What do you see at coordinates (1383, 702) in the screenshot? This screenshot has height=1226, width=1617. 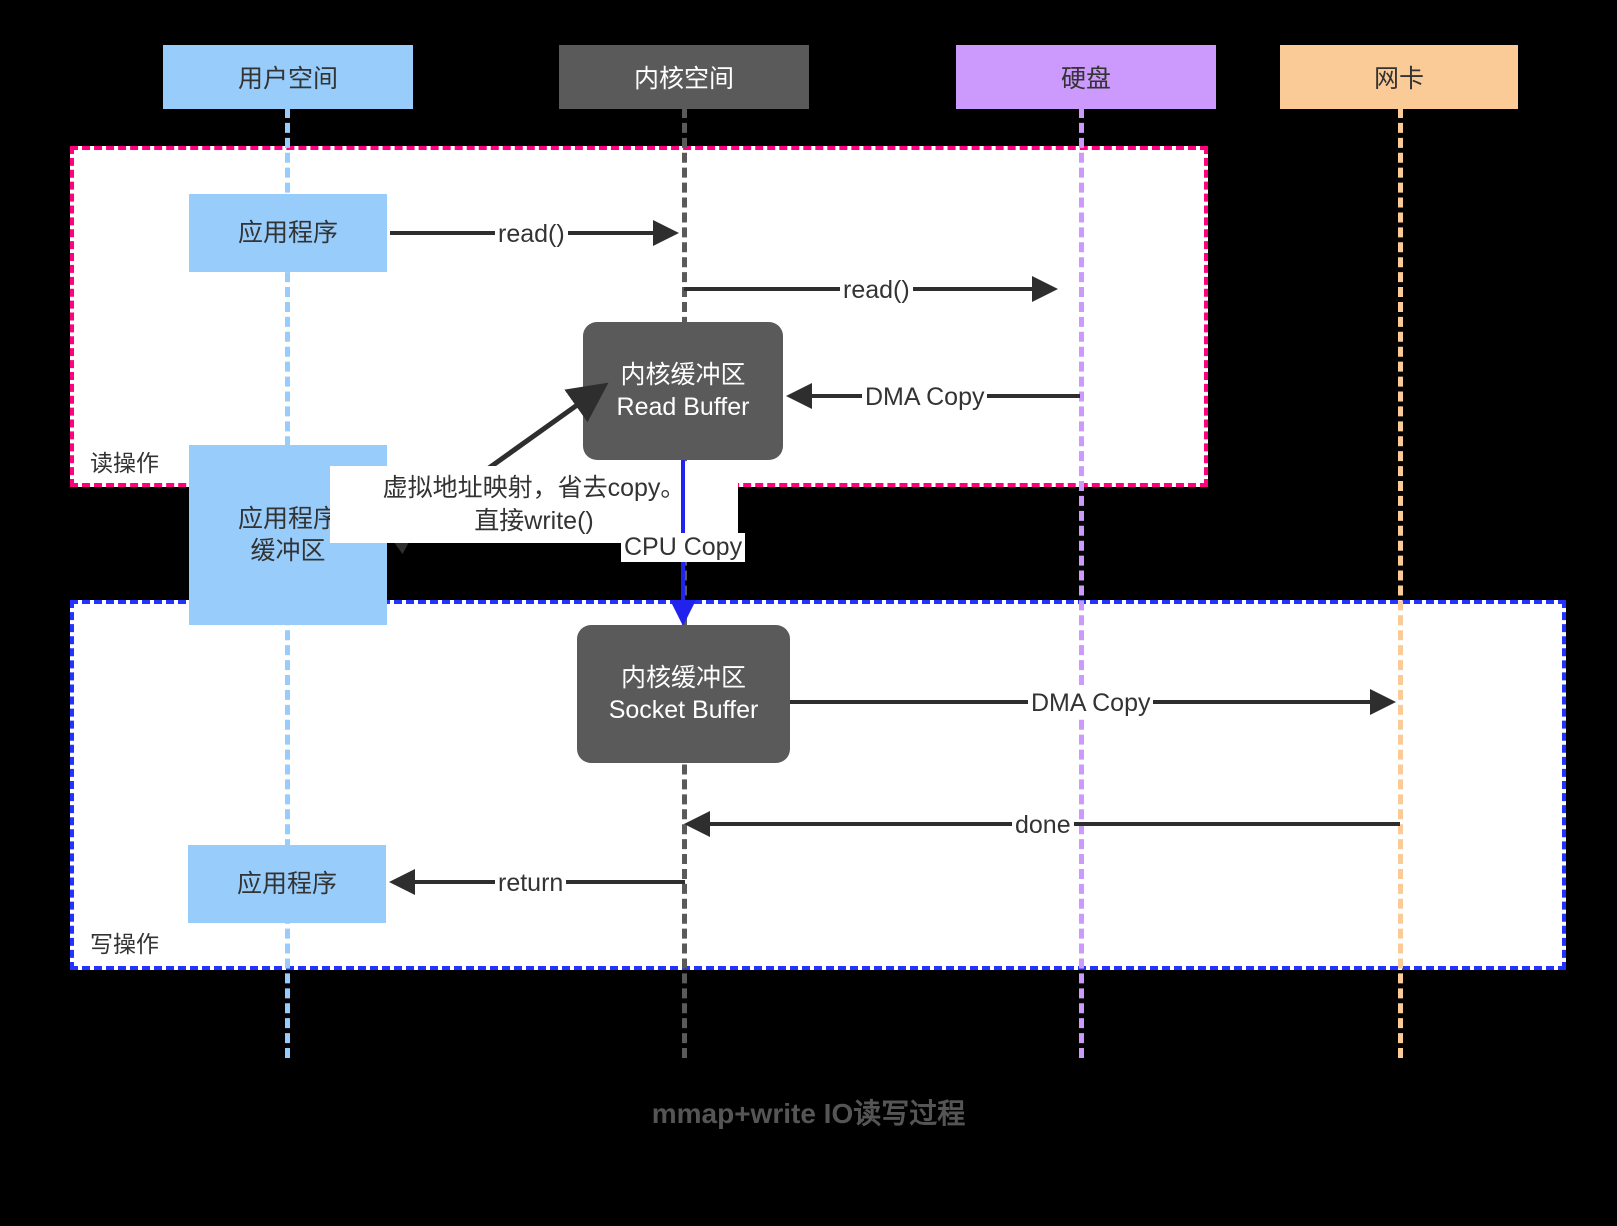 I see `arrow-dma-copy-out-head` at bounding box center [1383, 702].